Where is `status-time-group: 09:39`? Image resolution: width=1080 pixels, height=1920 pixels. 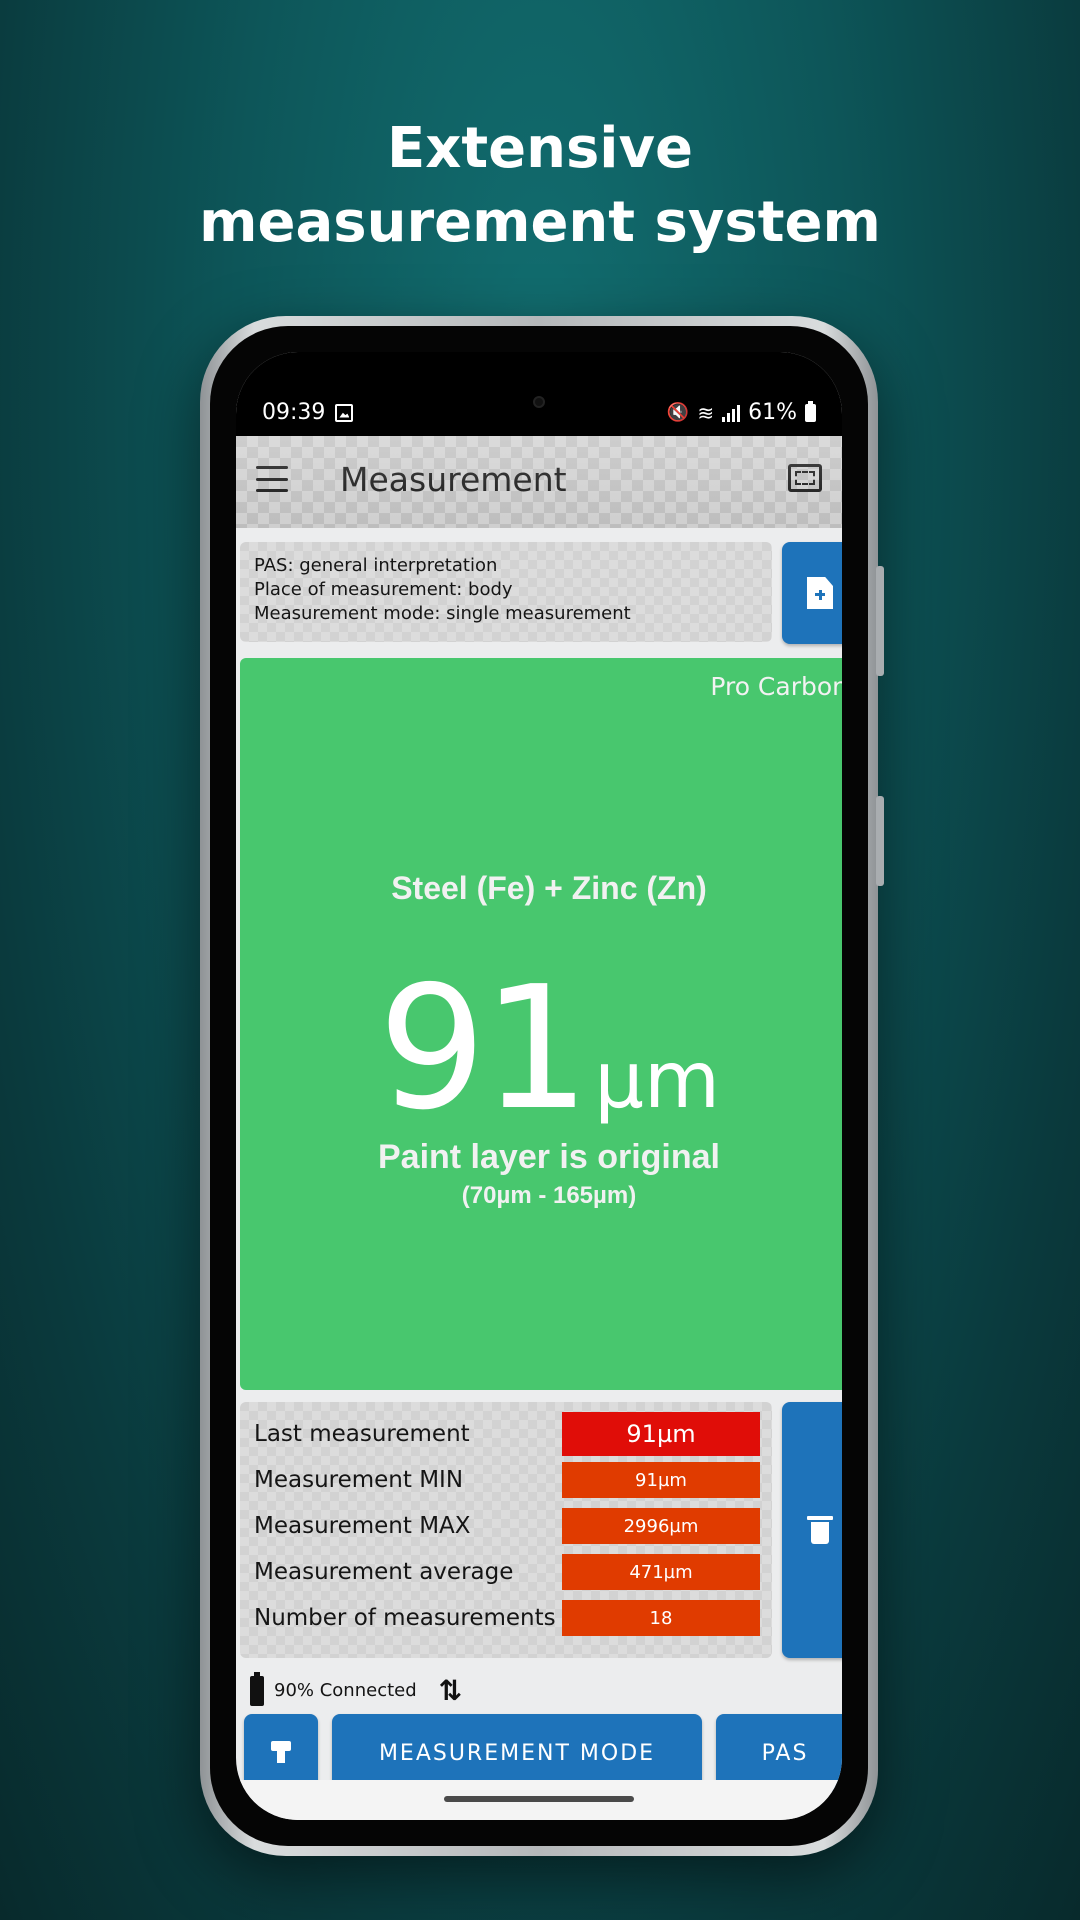
status-time-group: 09:39 is located at coordinates (308, 412).